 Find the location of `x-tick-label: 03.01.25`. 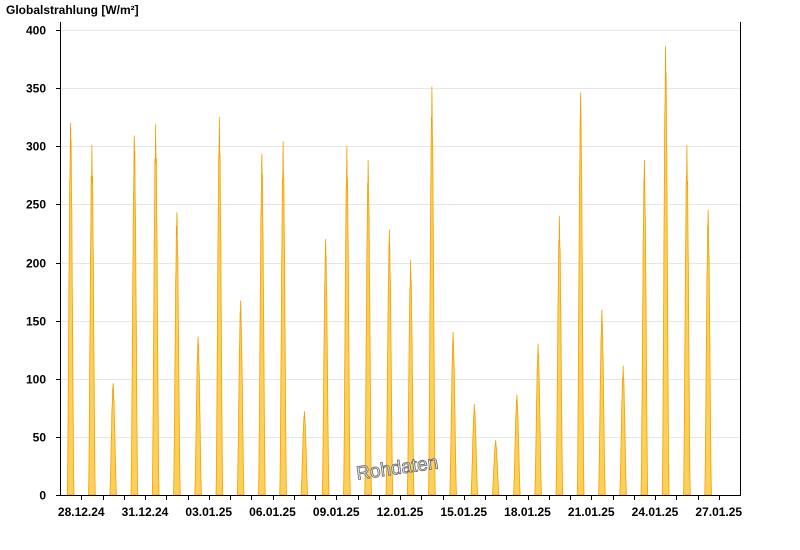

x-tick-label: 03.01.25 is located at coordinates (208, 512).